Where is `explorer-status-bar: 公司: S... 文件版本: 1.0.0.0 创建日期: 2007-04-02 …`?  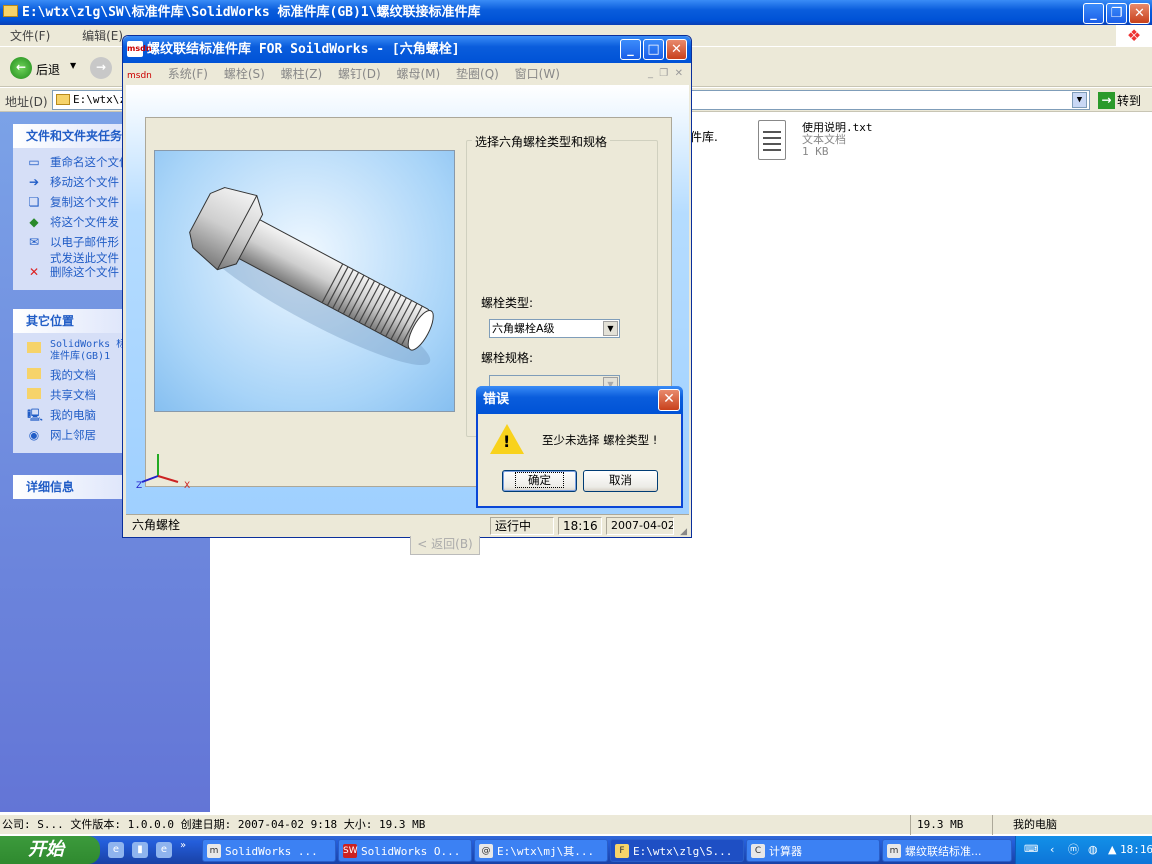 explorer-status-bar: 公司: S... 文件版本: 1.0.0.0 创建日期: 2007-04-02 … is located at coordinates (576, 824).